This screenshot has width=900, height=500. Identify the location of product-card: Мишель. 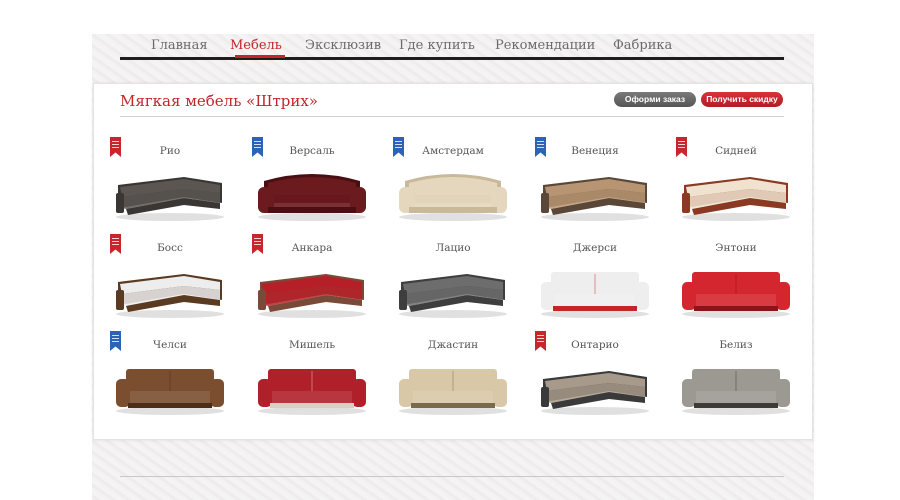
(322, 376).